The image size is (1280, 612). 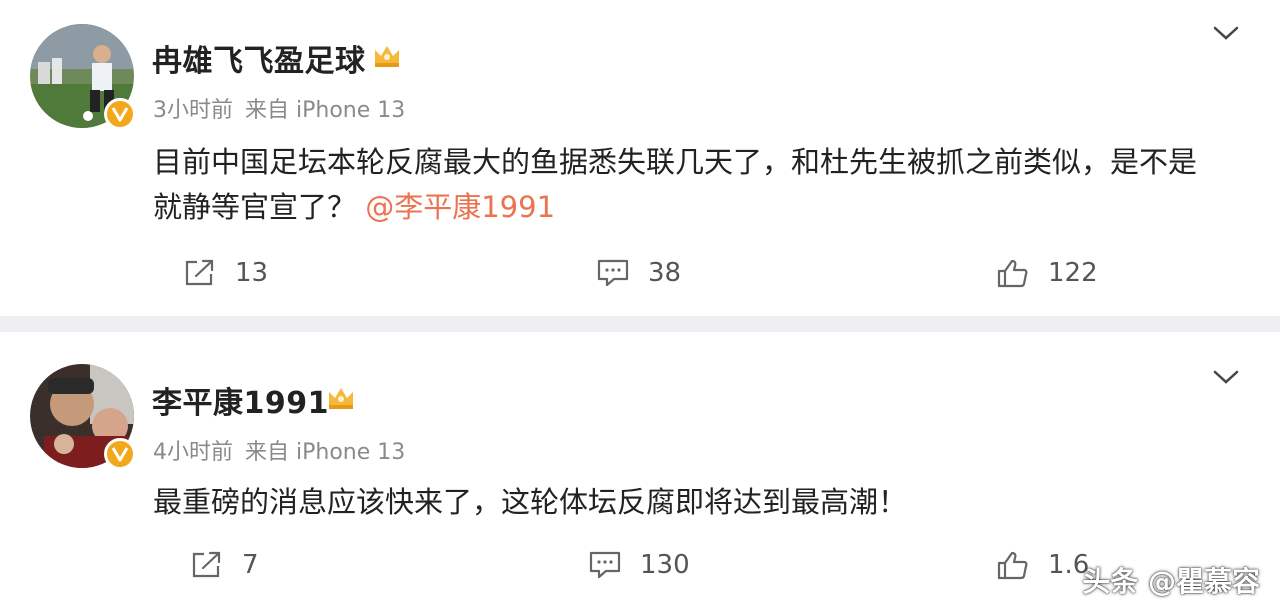 I want to click on repost-count: 7, so click(x=250, y=565).